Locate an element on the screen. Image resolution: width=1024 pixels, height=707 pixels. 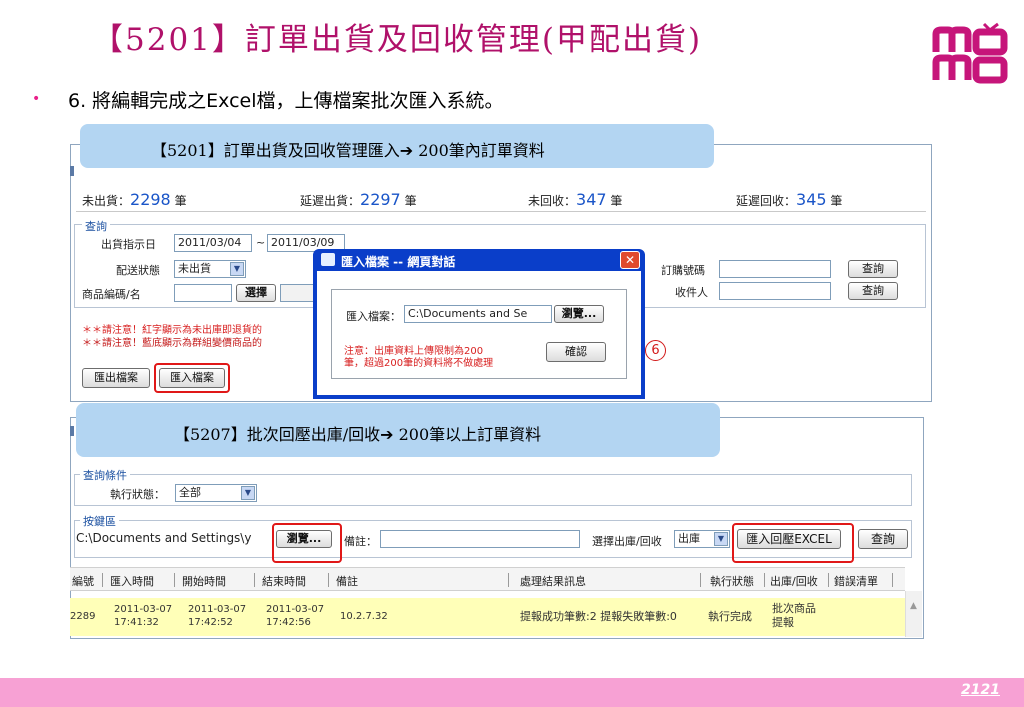
recipient-input is located at coordinates (775, 291).